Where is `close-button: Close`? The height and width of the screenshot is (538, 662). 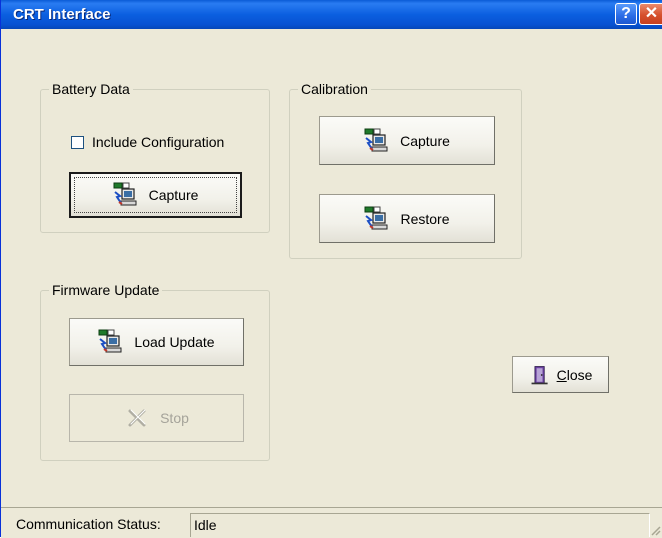 close-button: Close is located at coordinates (560, 374).